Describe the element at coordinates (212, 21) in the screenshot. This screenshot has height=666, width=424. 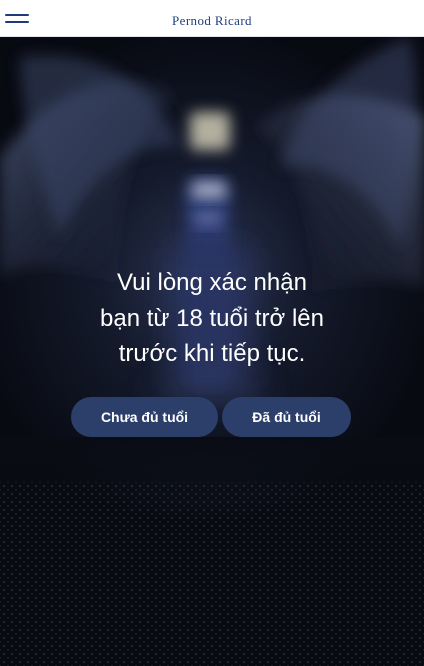
I see `brand-logo: Pernod Ricard` at that location.